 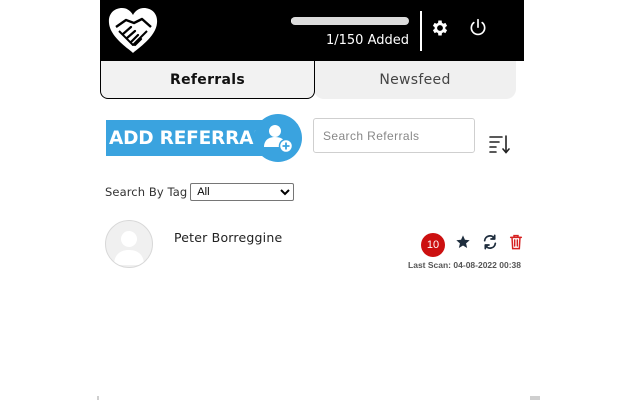 I want to click on heart-handshake-icon, so click(x=133, y=31).